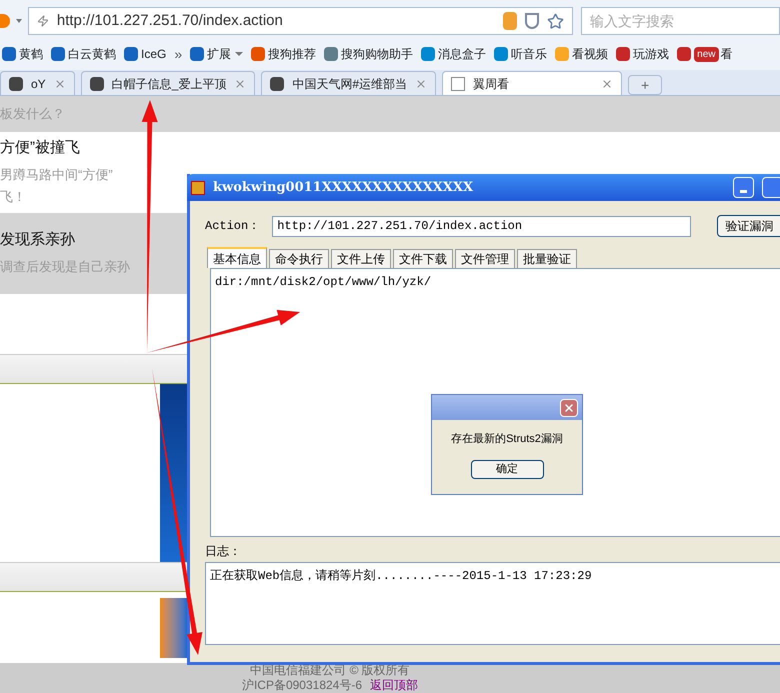 This screenshot has height=693, width=780. I want to click on bookmark-link: 白云黄鹤, so click(83, 54).